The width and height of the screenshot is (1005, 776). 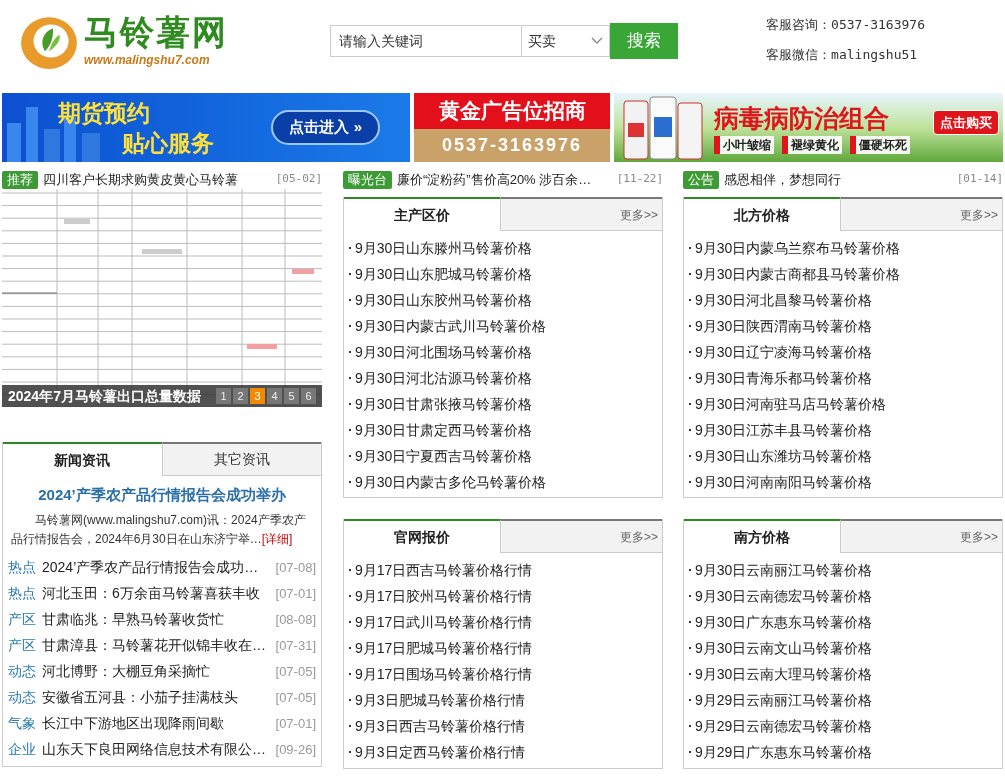 What do you see at coordinates (444, 300) in the screenshot?
I see `price-link: 9月30日山东胶州马铃薯价格` at bounding box center [444, 300].